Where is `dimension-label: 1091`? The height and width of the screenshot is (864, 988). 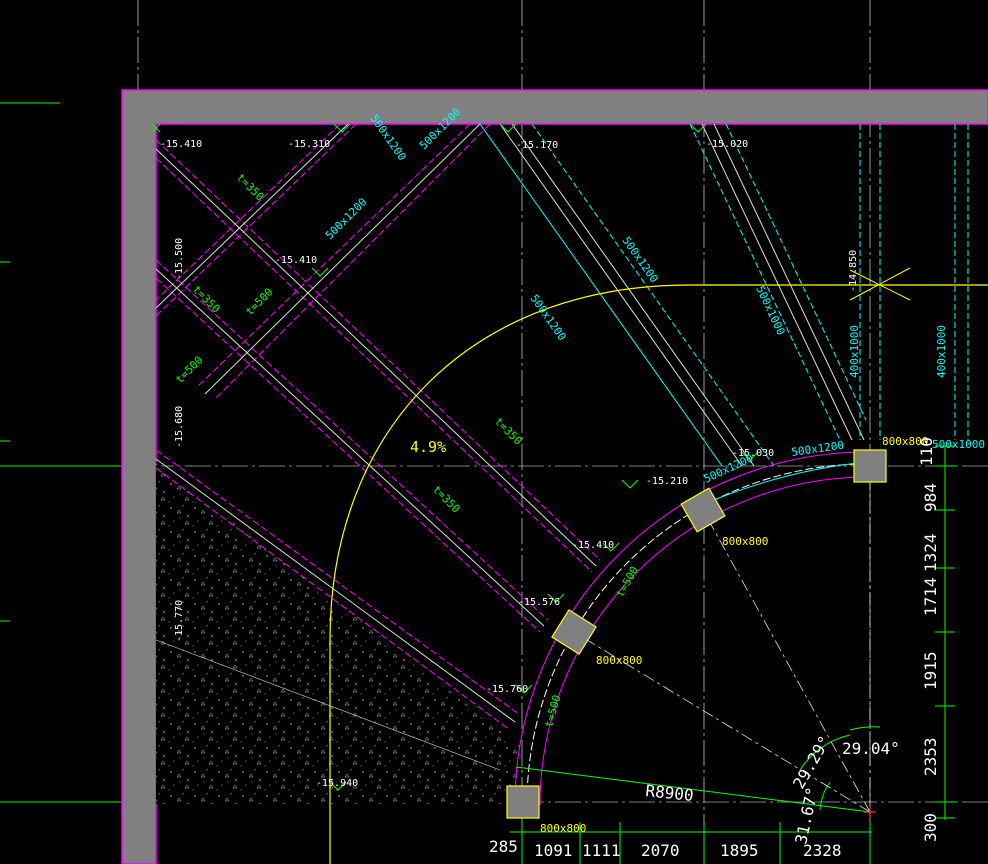
dimension-label: 1091 is located at coordinates (553, 850).